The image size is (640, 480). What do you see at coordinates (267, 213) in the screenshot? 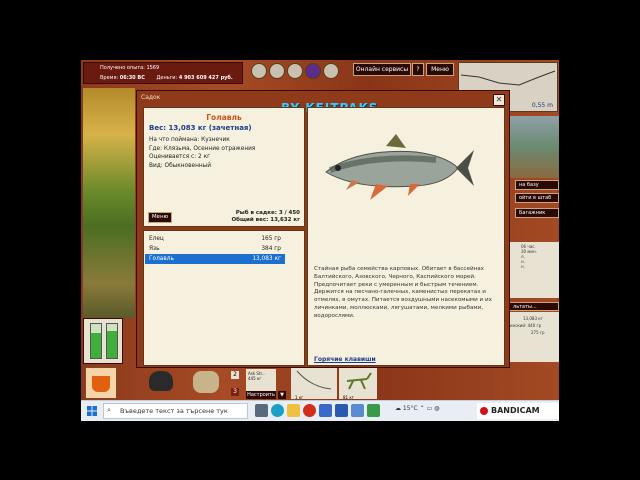
I see `keepnet-count: Рыб в садке: 3 / 450` at bounding box center [267, 213].